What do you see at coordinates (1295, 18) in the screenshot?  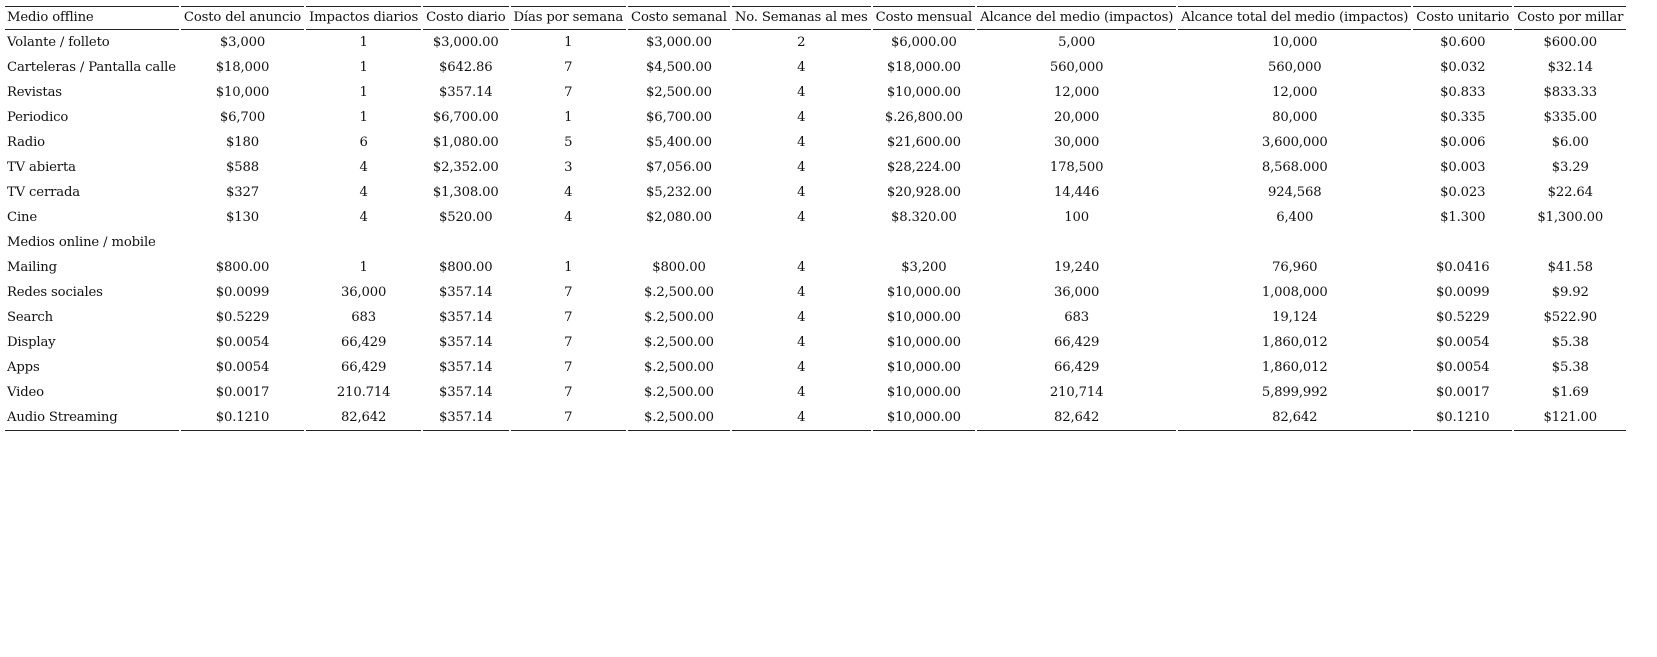 I see `header-alcance-total: Alcance total del medio (impactos)` at bounding box center [1295, 18].